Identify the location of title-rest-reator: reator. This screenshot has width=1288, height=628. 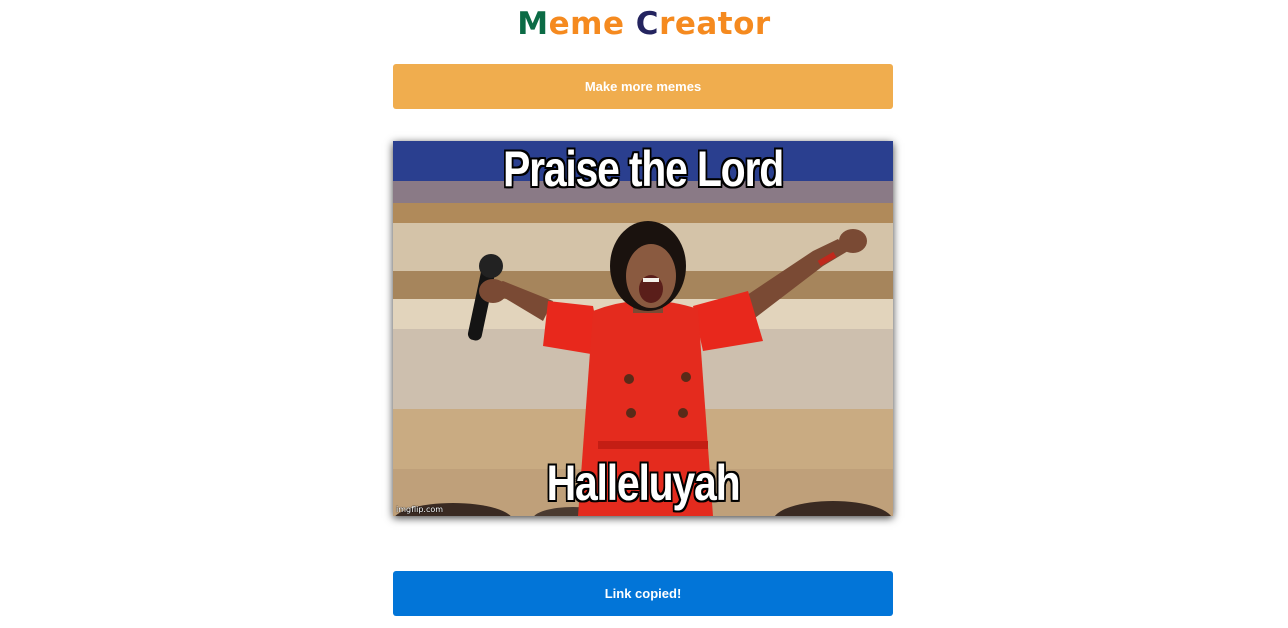
(715, 24).